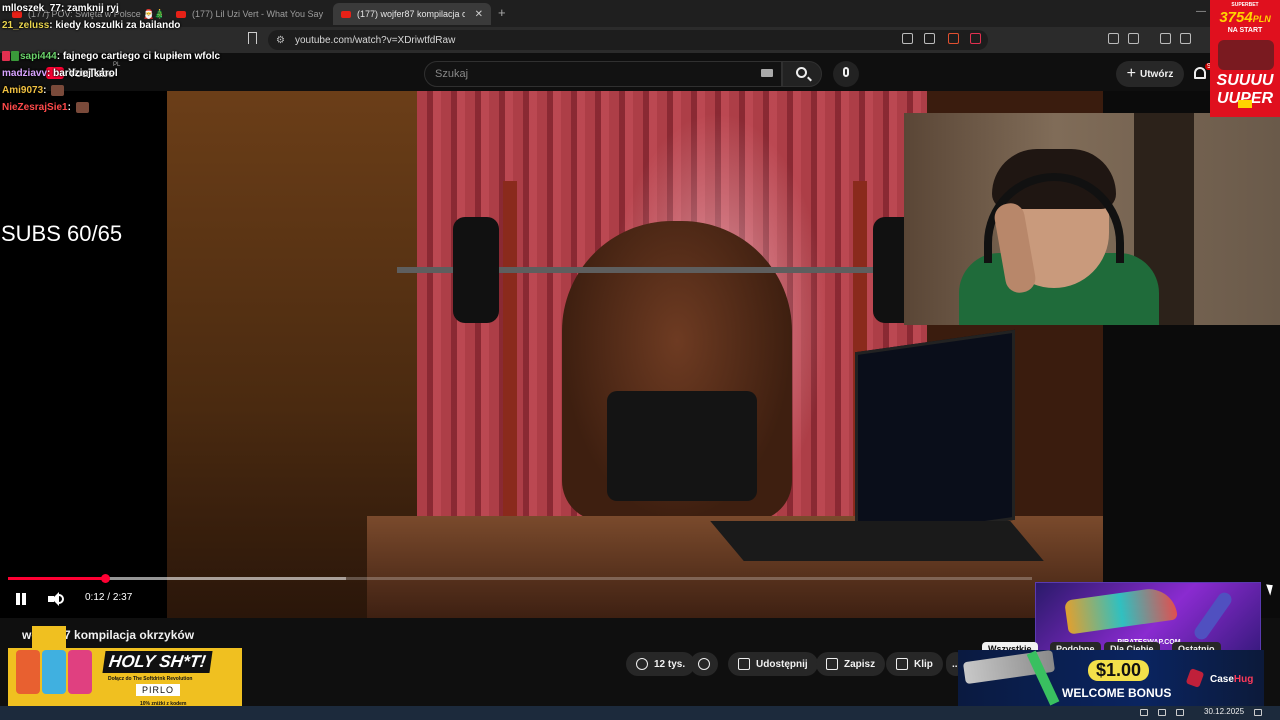  I want to click on notification-center-icon, so click(1258, 712).